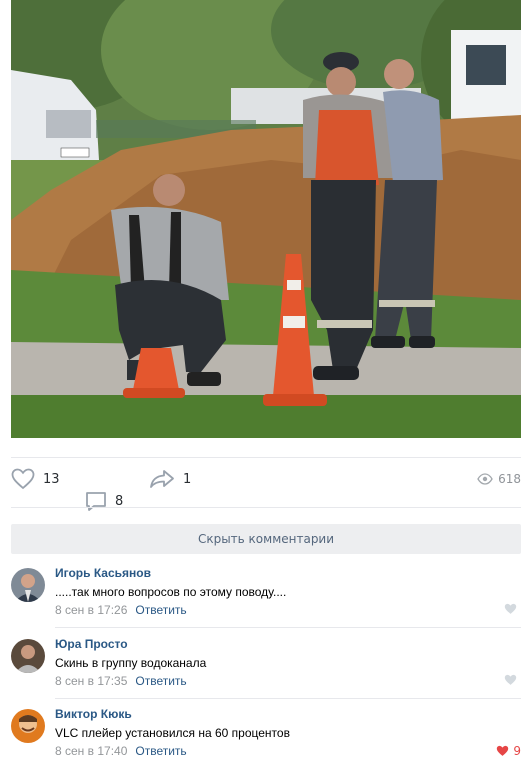  What do you see at coordinates (103, 573) in the screenshot?
I see `comment-author: Игорь Касьянов` at bounding box center [103, 573].